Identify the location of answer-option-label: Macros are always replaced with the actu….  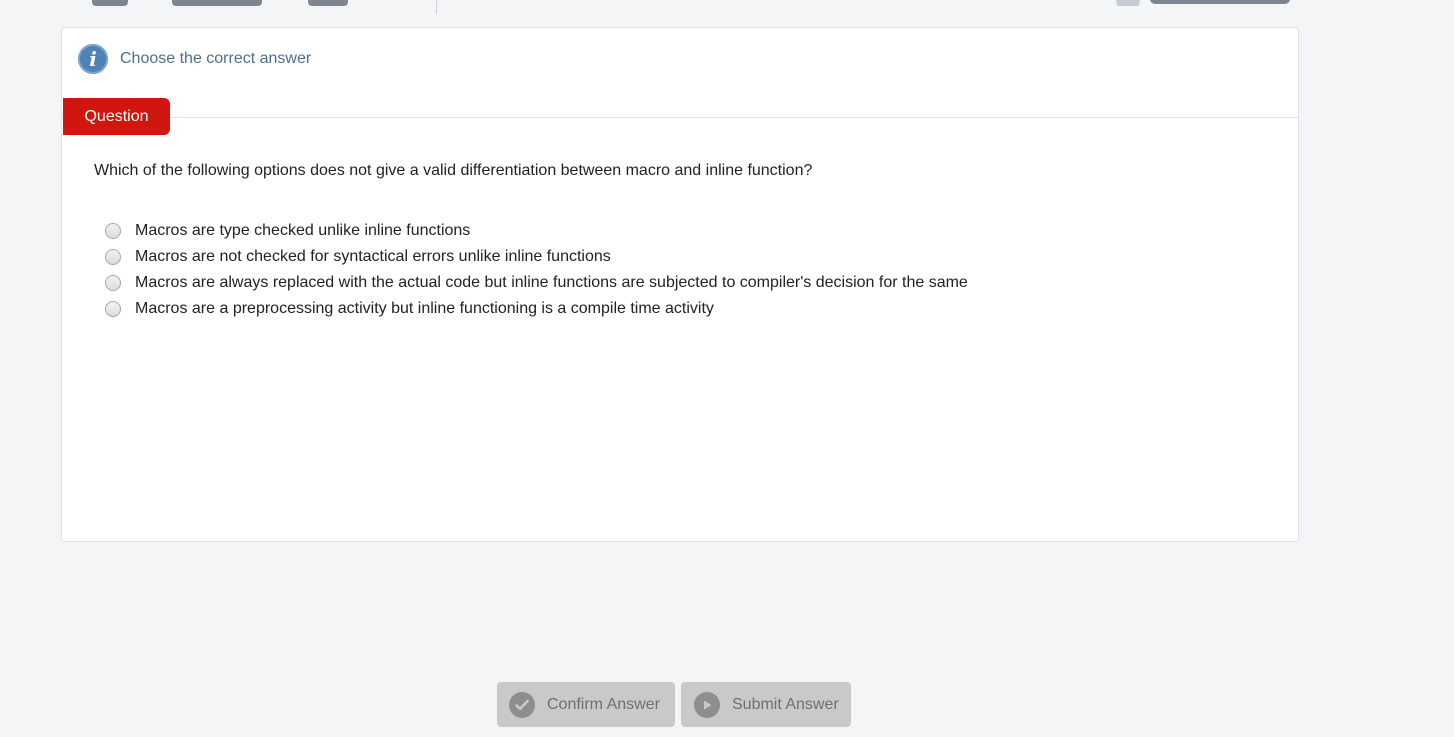
(551, 283).